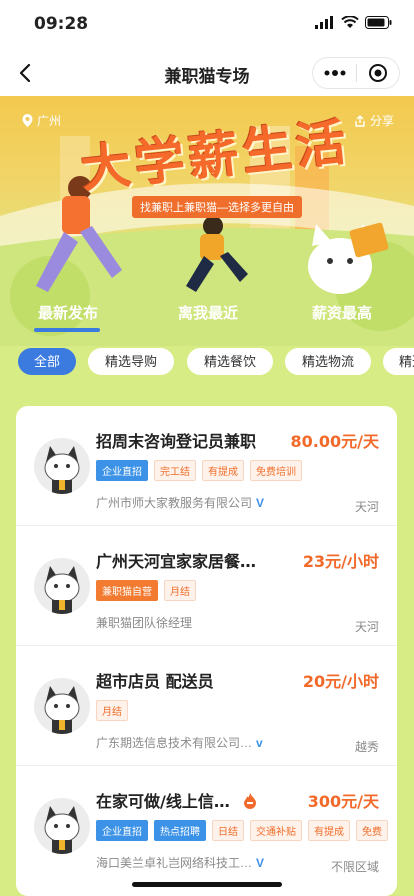  I want to click on more-dots-icon, so click(334, 73).